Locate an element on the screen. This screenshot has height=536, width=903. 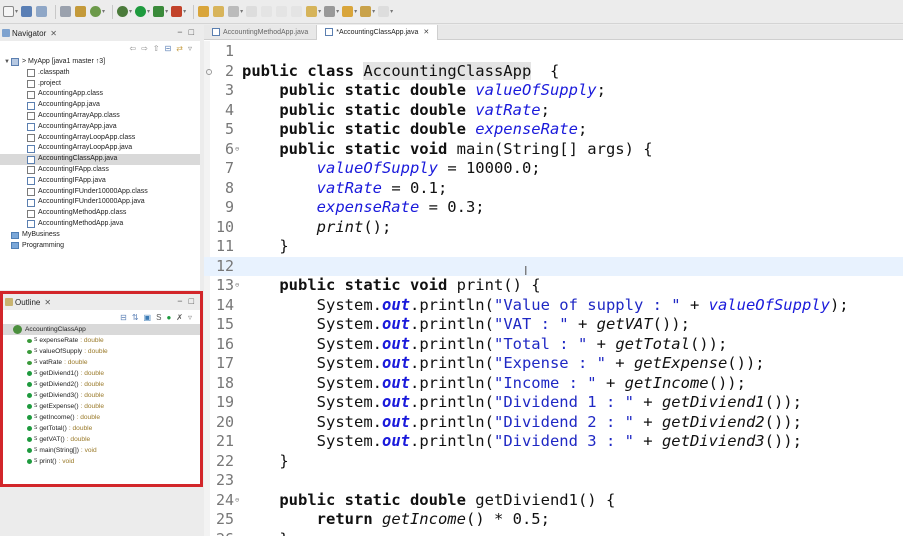
tools-icon is located at coordinates (66, 12).